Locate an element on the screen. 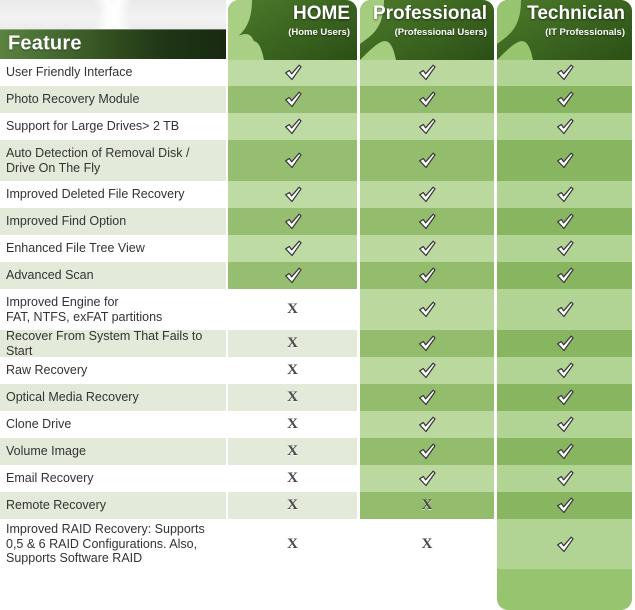 The height and width of the screenshot is (610, 635). table-row: Support for Large Drives> 2 TB is located at coordinates (317, 126).